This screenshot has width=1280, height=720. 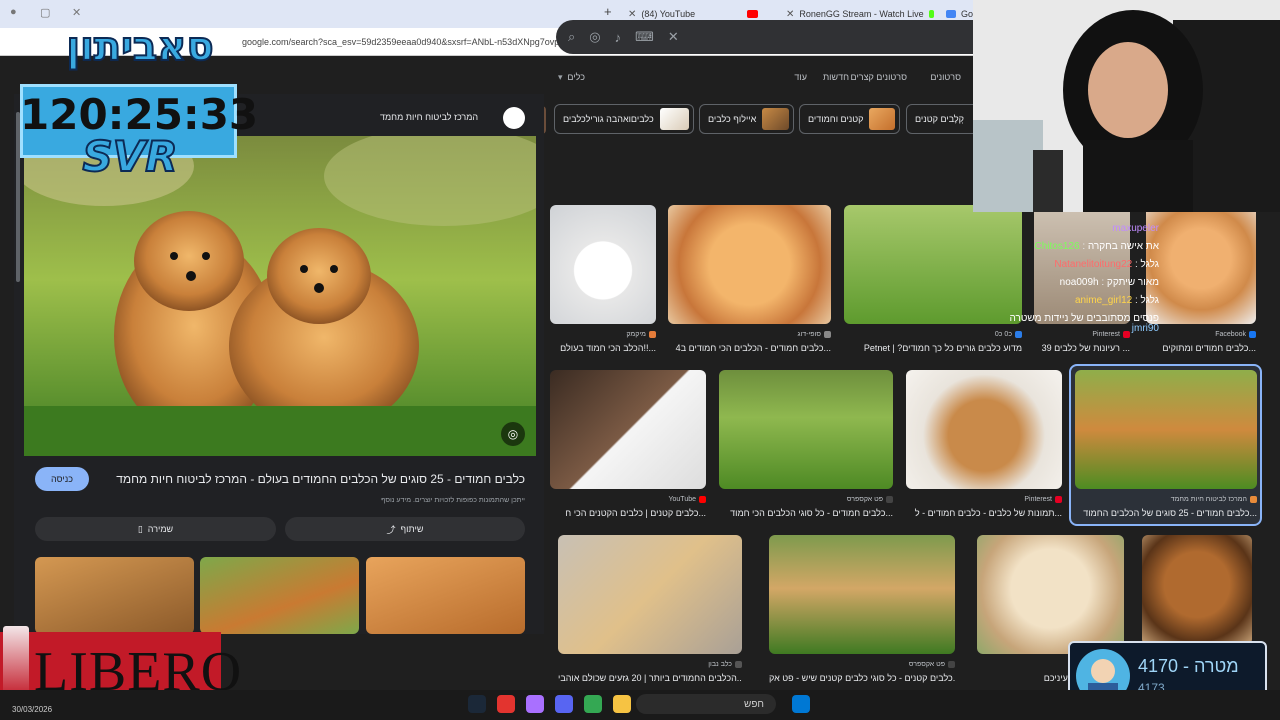 I want to click on chip-thumbnail, so click(x=775, y=119).